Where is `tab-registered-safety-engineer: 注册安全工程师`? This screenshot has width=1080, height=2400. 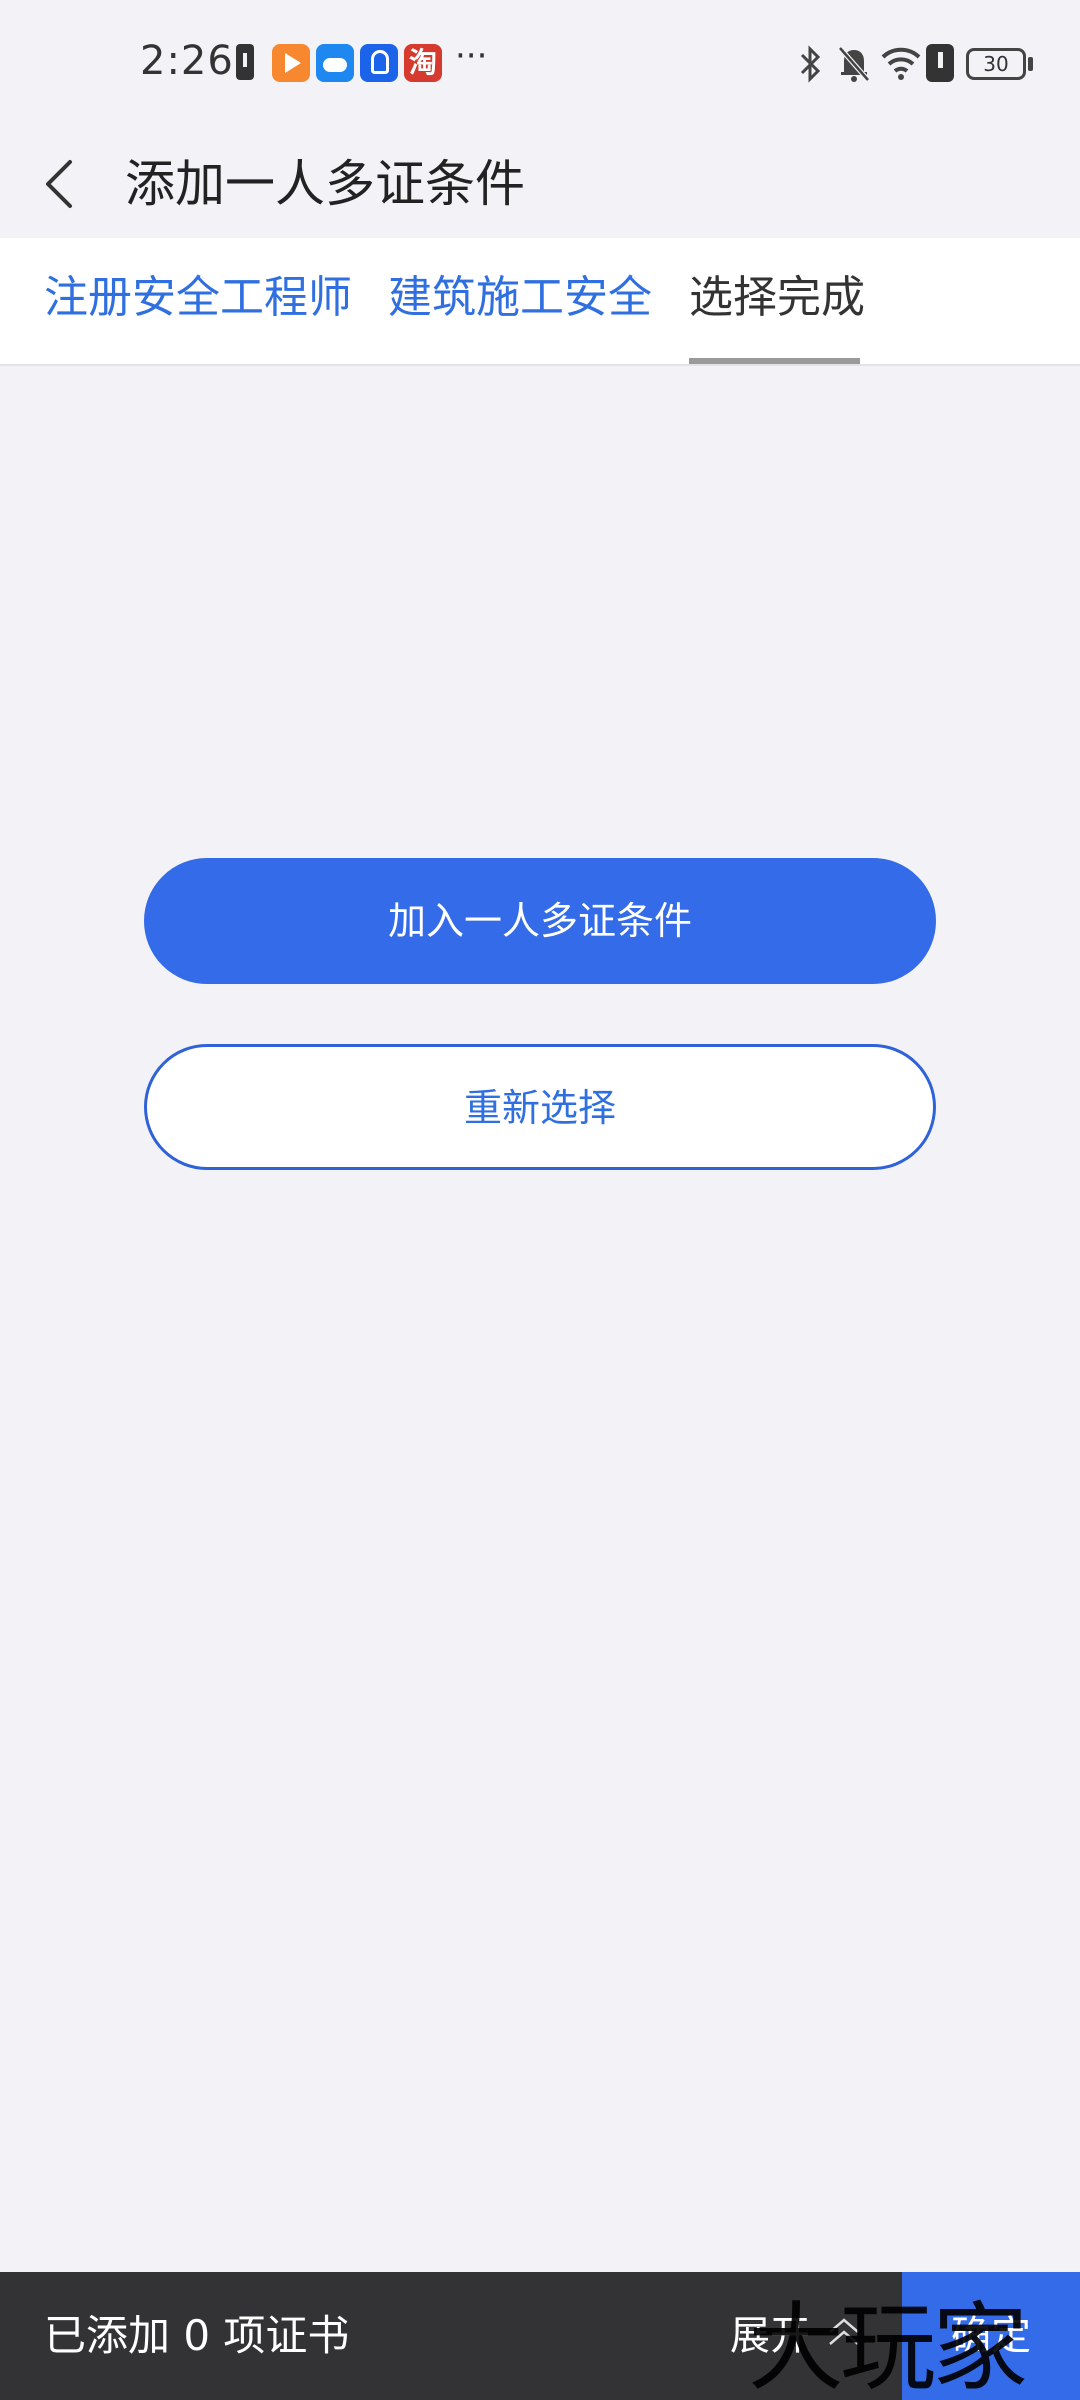
tab-registered-safety-engineer: 注册安全工程师 is located at coordinates (198, 298).